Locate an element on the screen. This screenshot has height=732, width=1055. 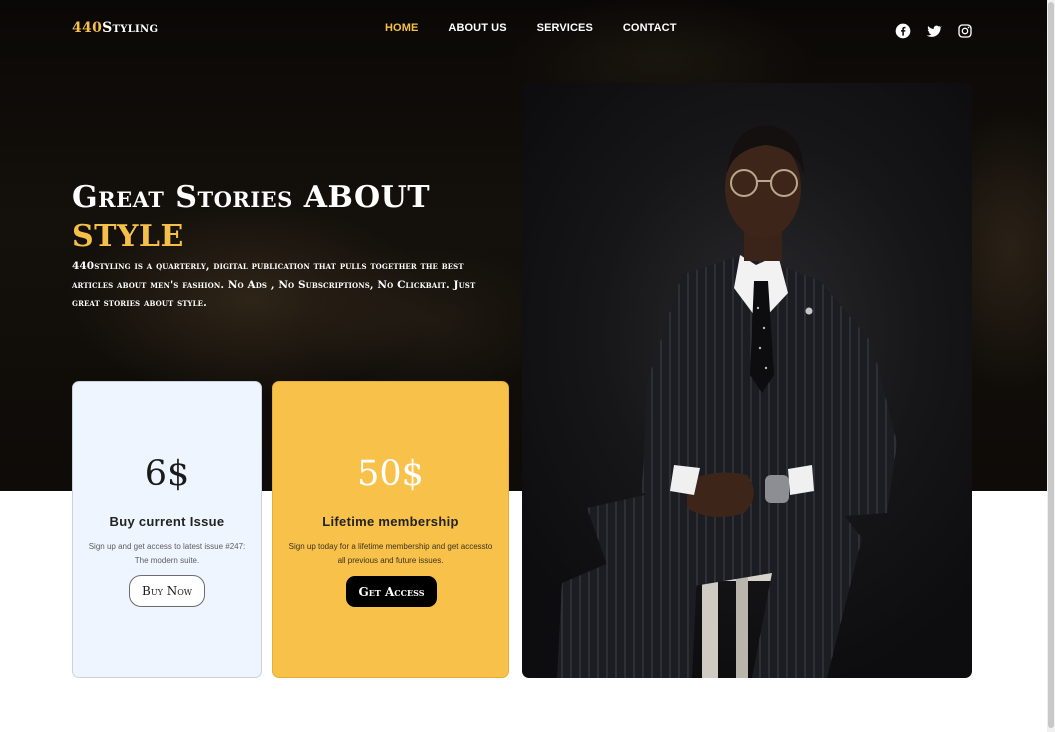
logo-text: Styling is located at coordinates (130, 28).